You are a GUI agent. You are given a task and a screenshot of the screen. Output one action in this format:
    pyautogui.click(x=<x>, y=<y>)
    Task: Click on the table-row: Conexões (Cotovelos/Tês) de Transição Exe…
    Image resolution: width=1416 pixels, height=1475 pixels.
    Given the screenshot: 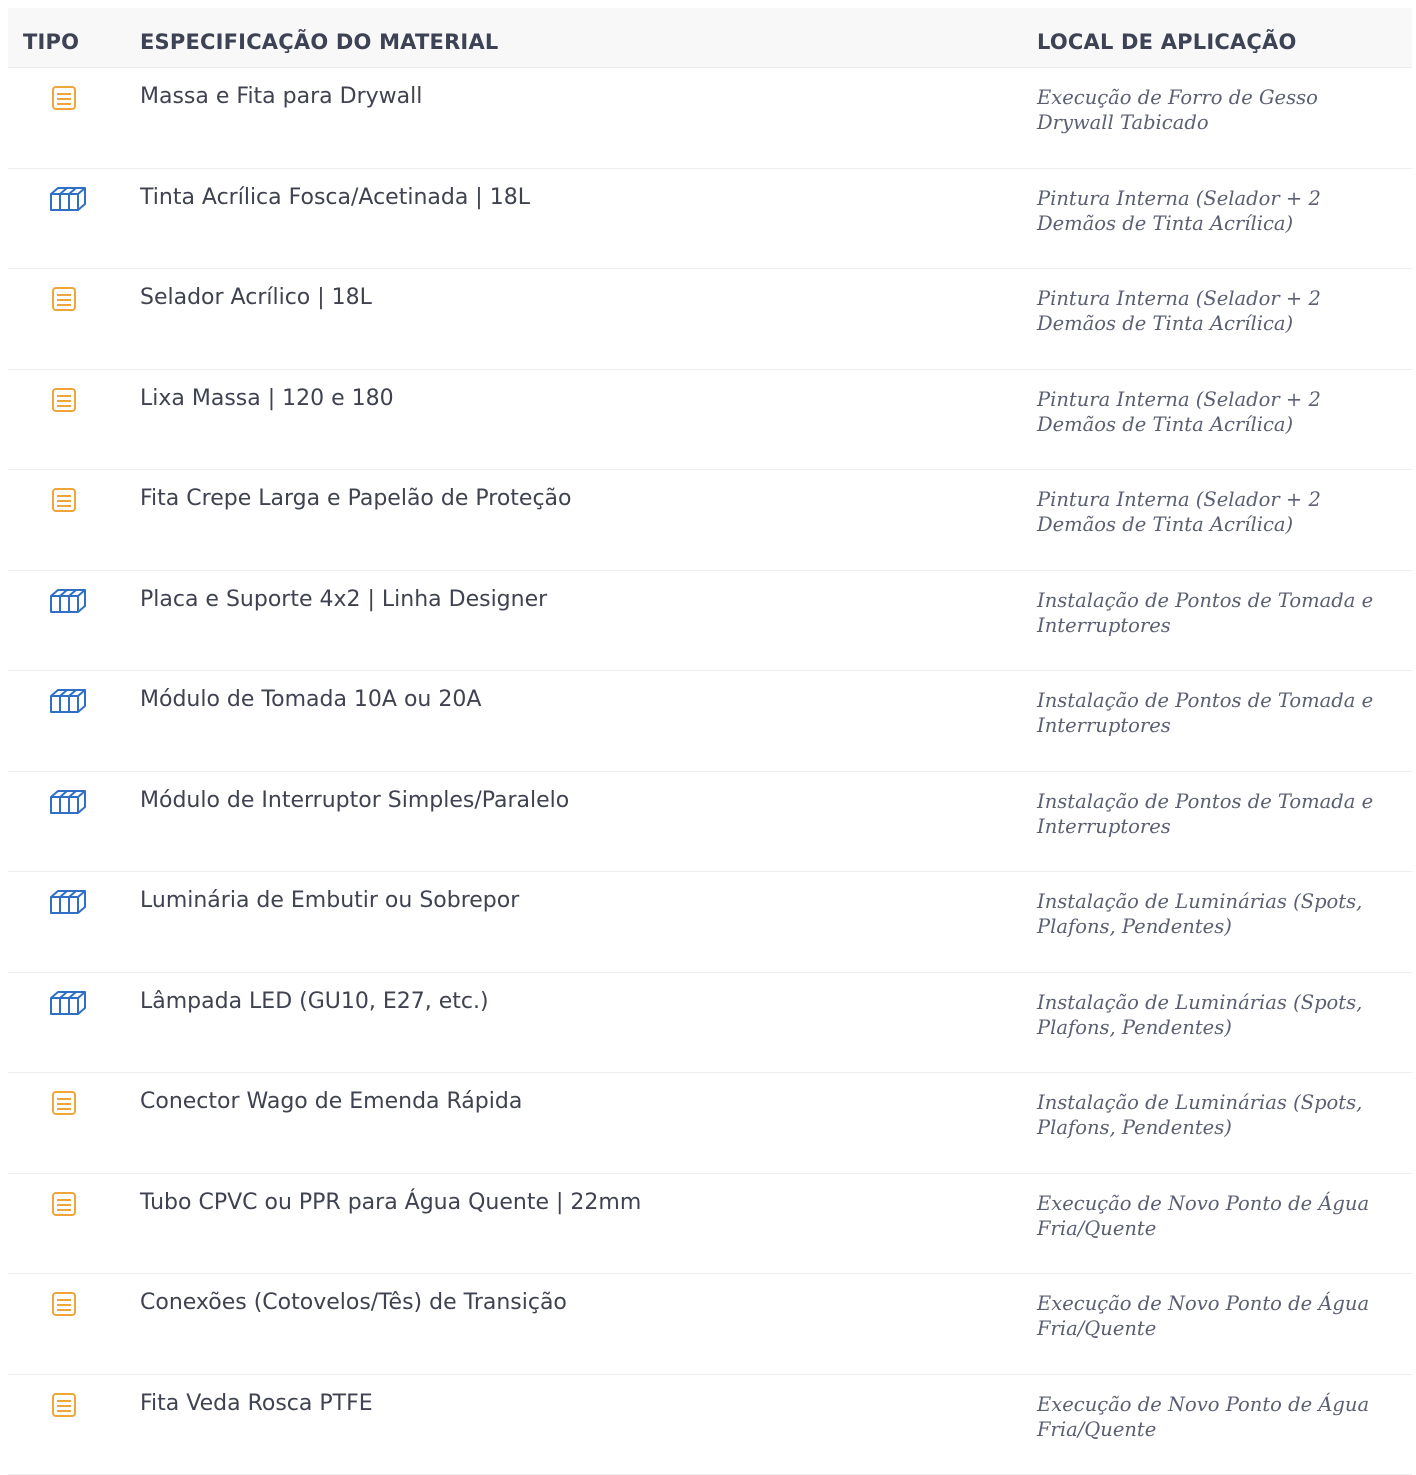 What is the action you would take?
    pyautogui.click(x=710, y=1324)
    